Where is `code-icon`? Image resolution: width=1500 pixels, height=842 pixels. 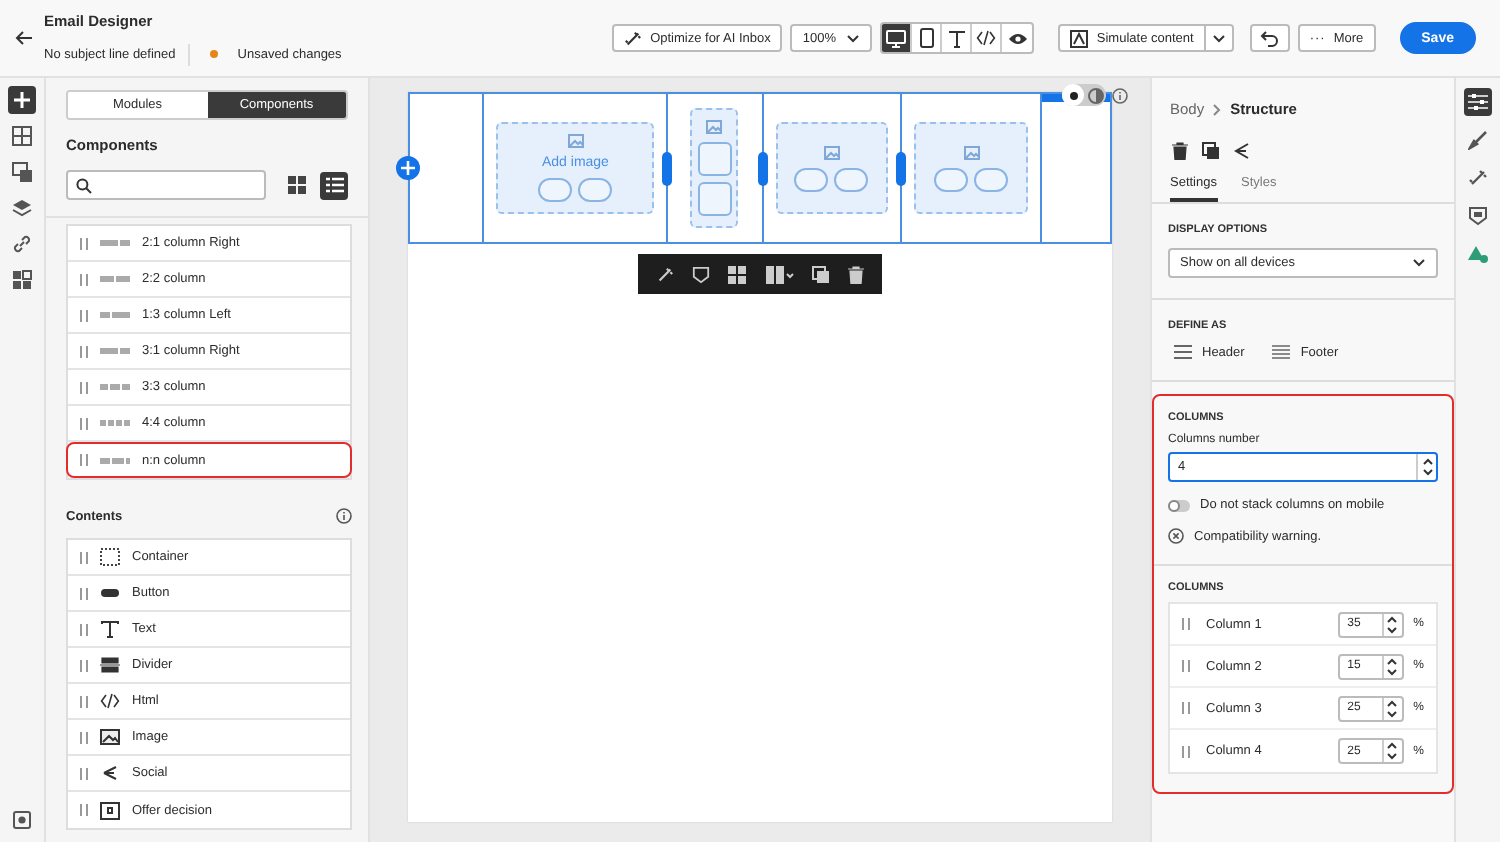
code-icon is located at coordinates (986, 38).